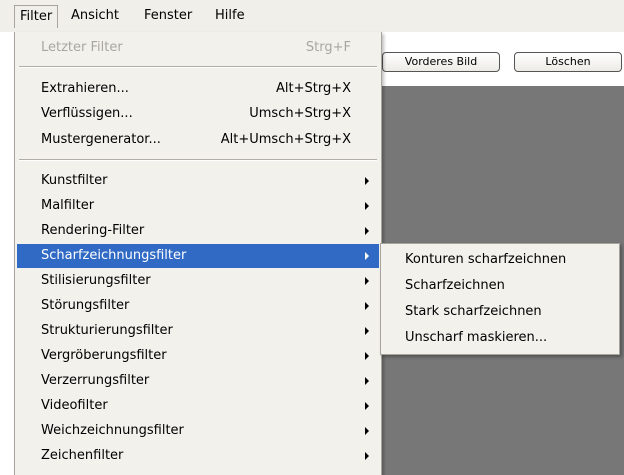 Image resolution: width=624 pixels, height=475 pixels. What do you see at coordinates (198, 406) in the screenshot?
I see `menu-item-videofilter: Videofilter` at bounding box center [198, 406].